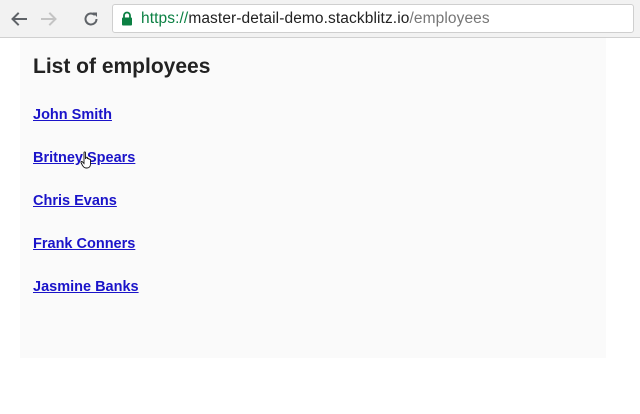 The width and height of the screenshot is (640, 414). I want to click on list-item: Frank Conners, so click(86, 256).